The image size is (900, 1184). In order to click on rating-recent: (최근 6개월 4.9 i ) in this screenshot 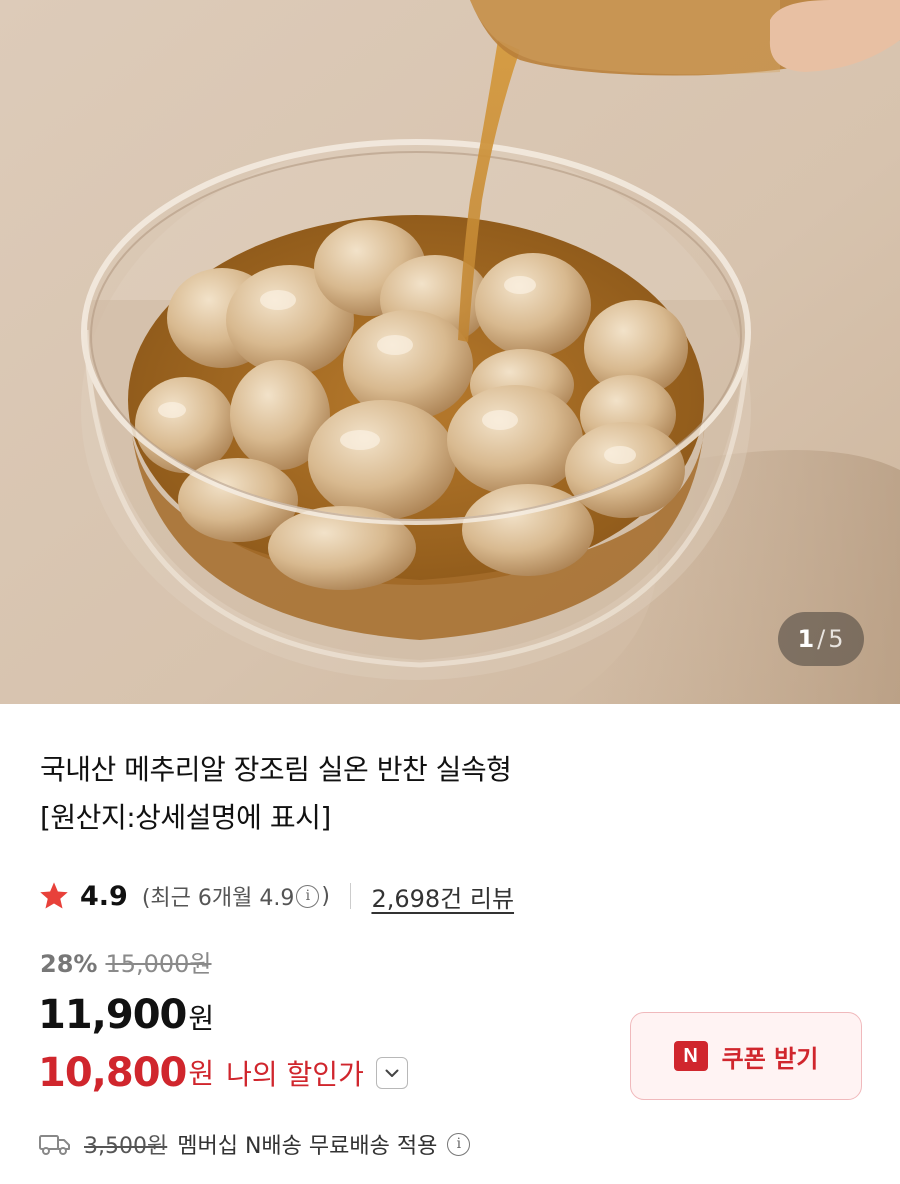, I will do `click(236, 896)`.